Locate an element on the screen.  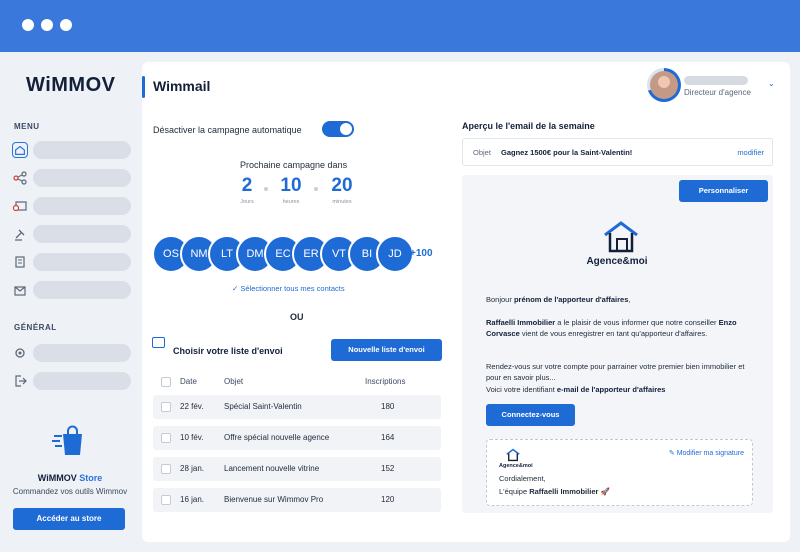
row-subscriptions: 152 is located at coordinates (388, 468).